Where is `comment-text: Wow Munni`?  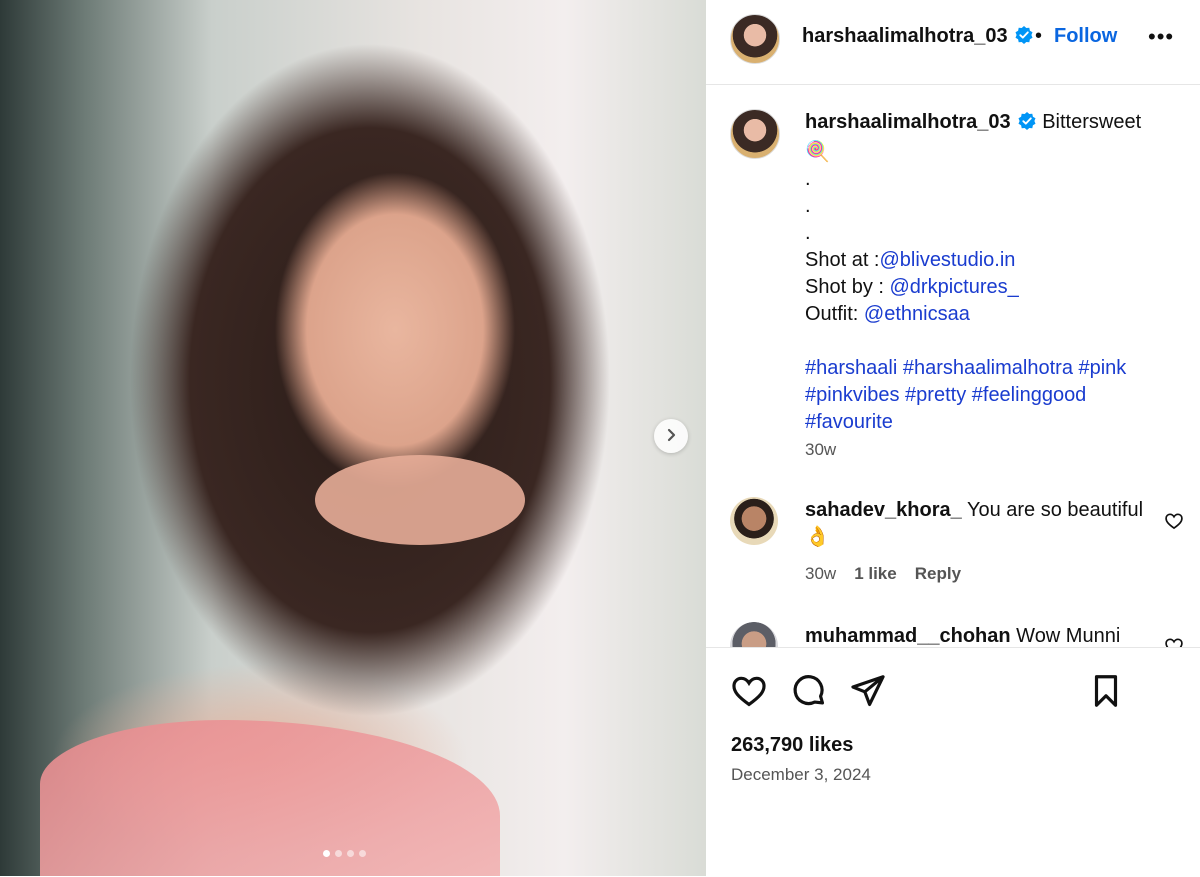
comment-text: Wow Munni is located at coordinates (1068, 636).